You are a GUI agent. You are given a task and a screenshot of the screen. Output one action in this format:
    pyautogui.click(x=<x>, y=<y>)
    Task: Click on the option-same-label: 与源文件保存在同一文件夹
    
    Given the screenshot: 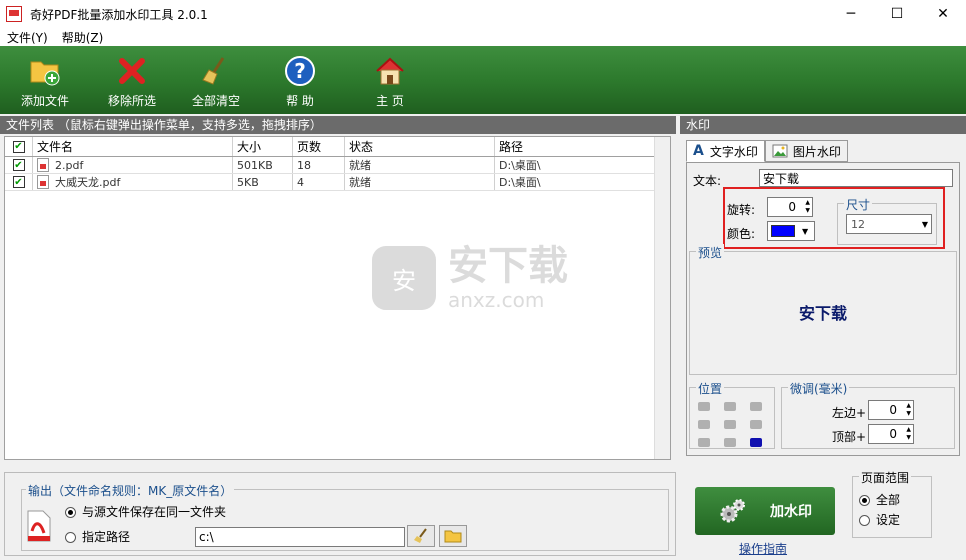 What is the action you would take?
    pyautogui.click(x=154, y=512)
    